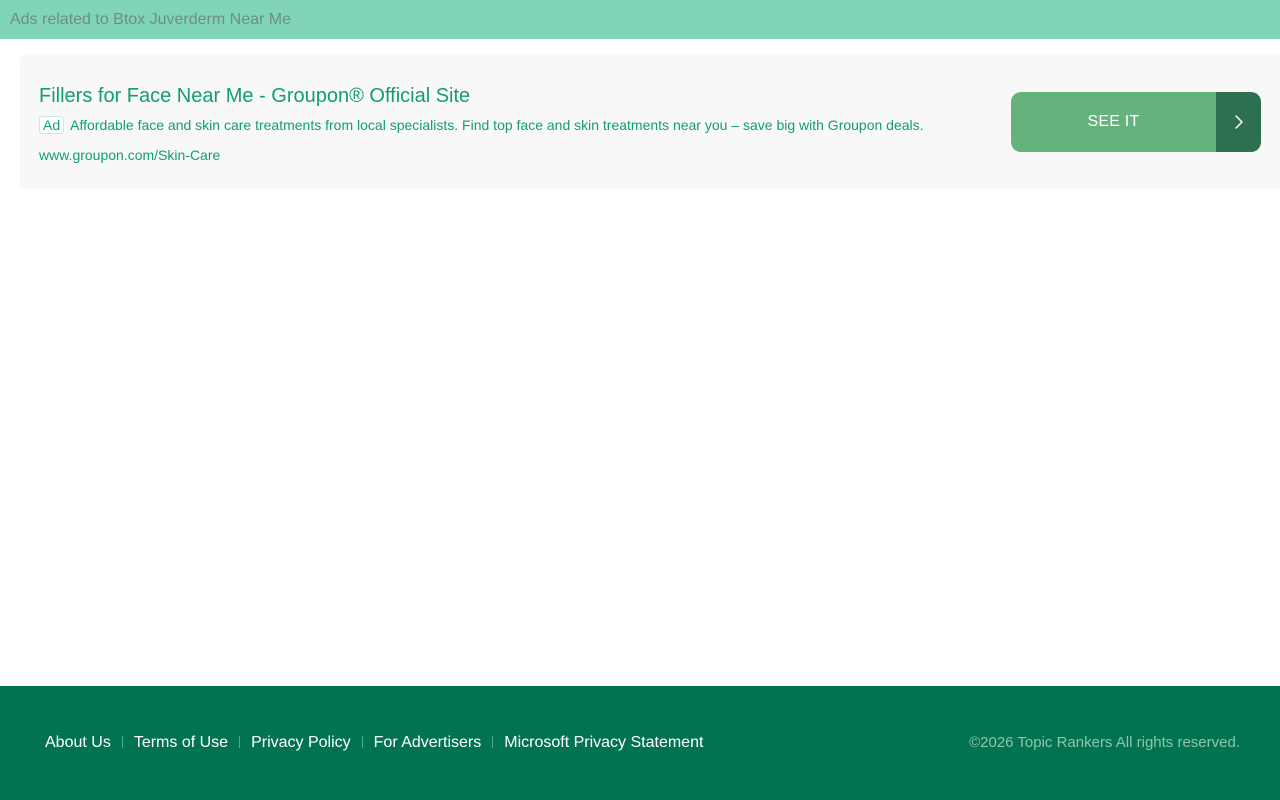  Describe the element at coordinates (603, 743) in the screenshot. I see `footer-link-microsoft-privacy-statement: Microsoft Privacy Statement` at that location.